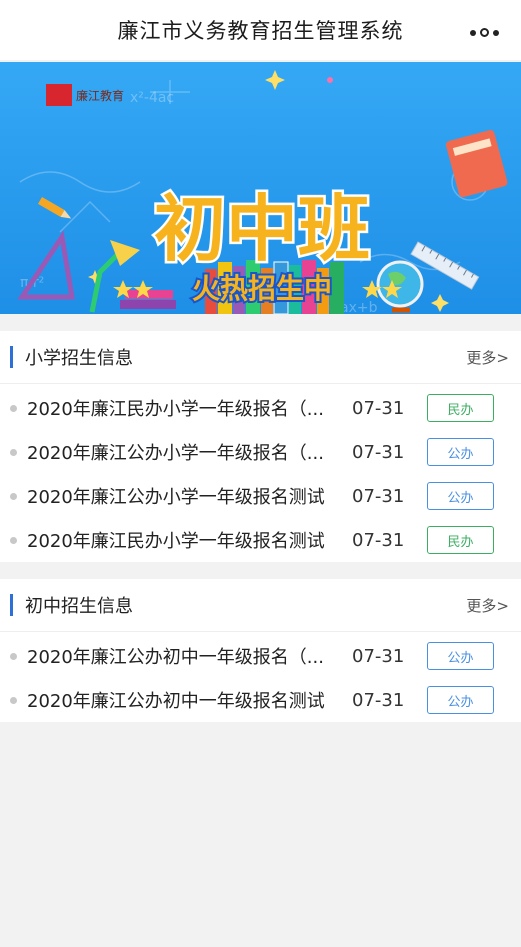 This screenshot has height=947, width=521. What do you see at coordinates (79, 606) in the screenshot?
I see `section-title: 初中招生信息` at bounding box center [79, 606].